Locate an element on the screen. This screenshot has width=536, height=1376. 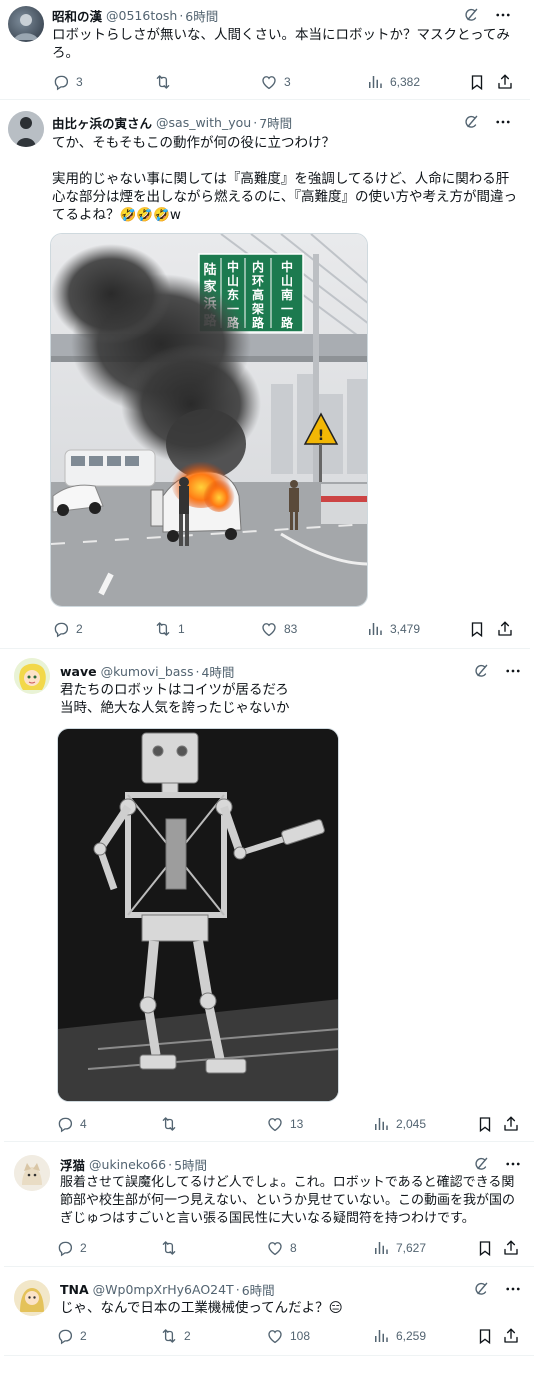
repost-count: 2 is located at coordinates (187, 1336).